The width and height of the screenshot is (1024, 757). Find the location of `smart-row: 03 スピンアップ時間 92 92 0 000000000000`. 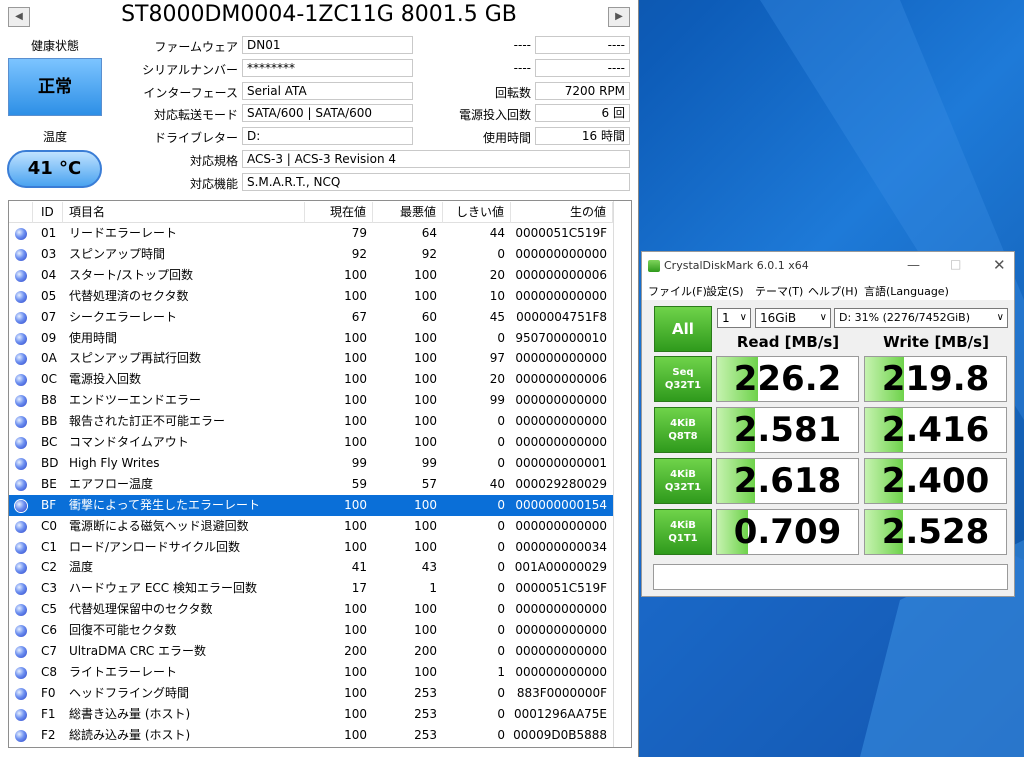

smart-row: 03 スピンアップ時間 92 92 0 000000000000 is located at coordinates (311, 254).